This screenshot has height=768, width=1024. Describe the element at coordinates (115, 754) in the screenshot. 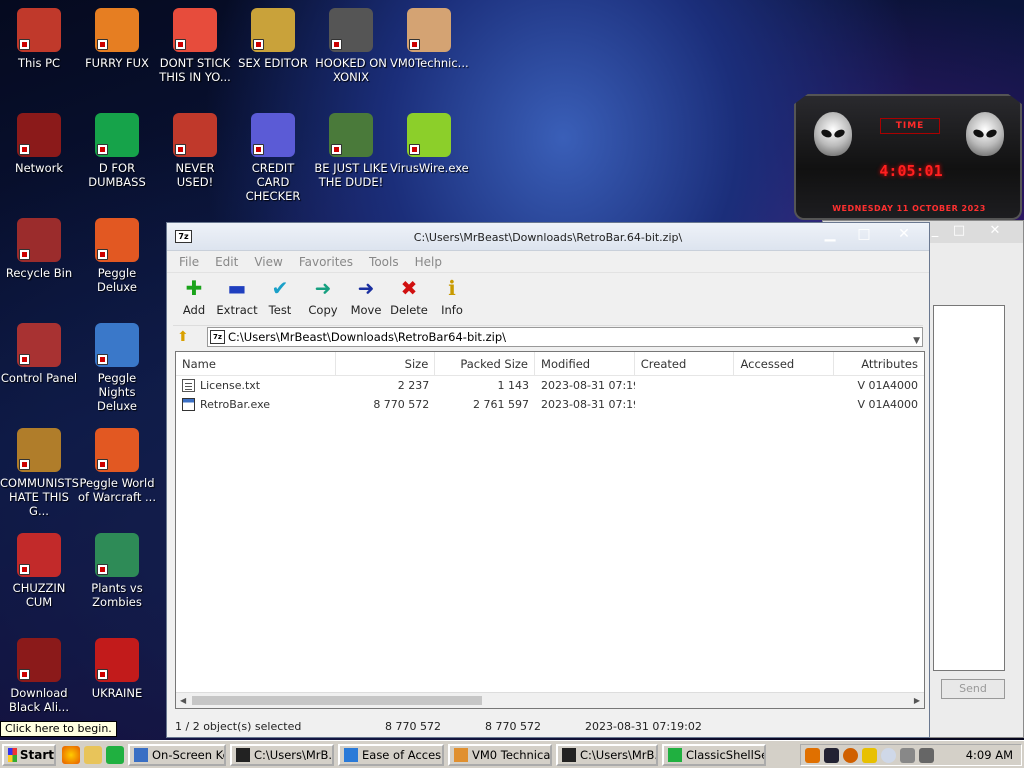

I see `app-icon` at that location.